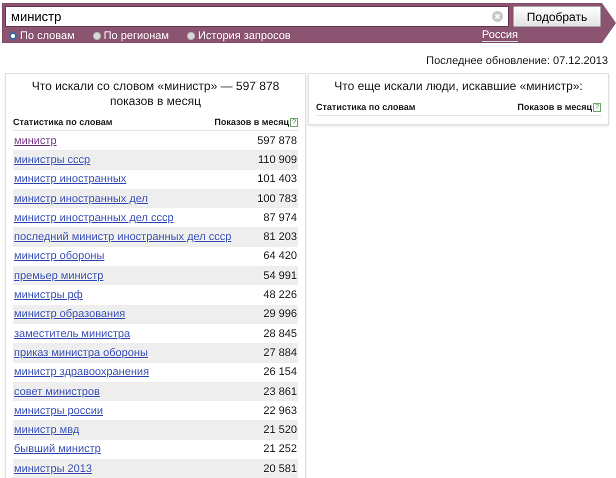 This screenshot has height=478, width=616. I want to click on radio-label: История запросов, so click(244, 36).